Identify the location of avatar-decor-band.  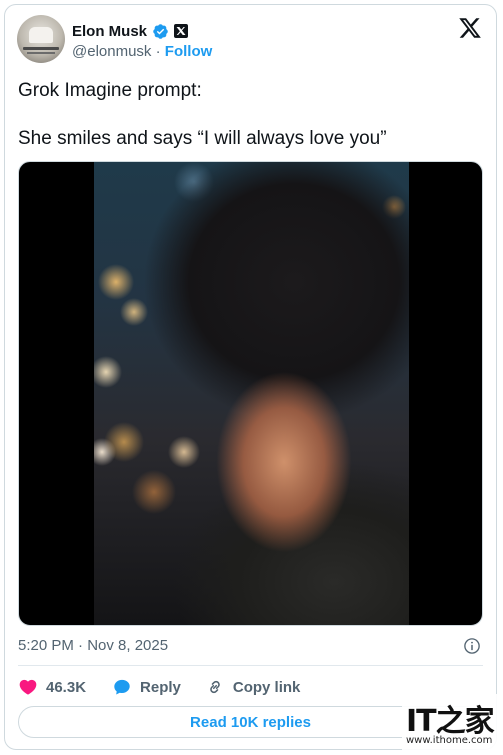
(41, 48).